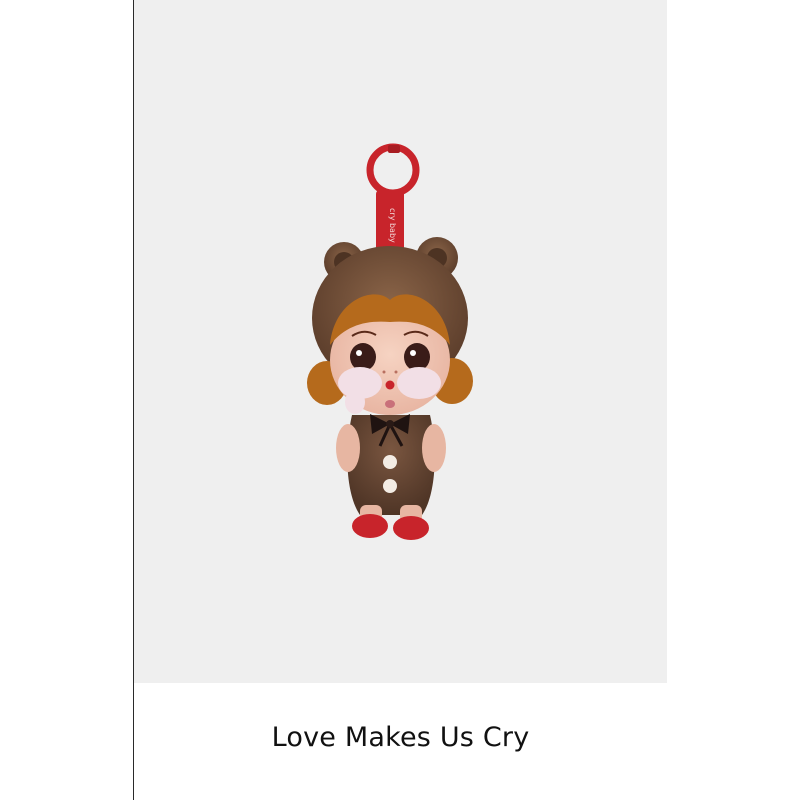 Image resolution: width=800 pixels, height=800 pixels. I want to click on product-photo: cry baby, so click(390, 341).